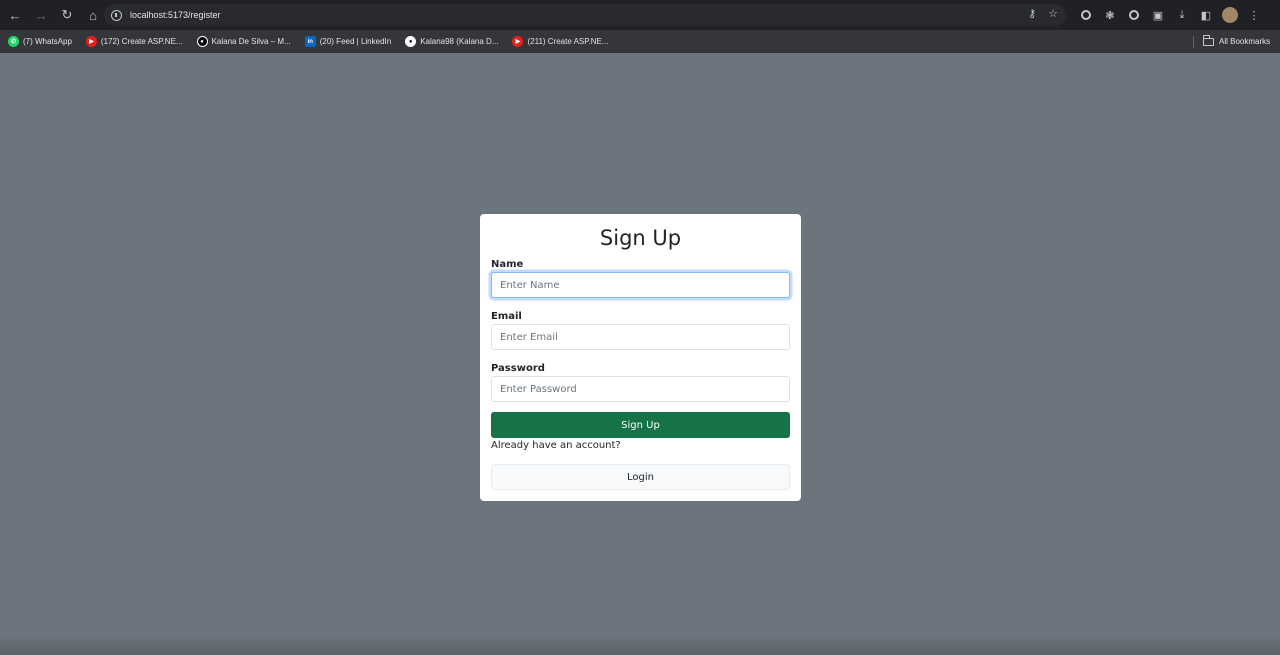  Describe the element at coordinates (1110, 15) in the screenshot. I see `extension-react-icon: ❃` at that location.